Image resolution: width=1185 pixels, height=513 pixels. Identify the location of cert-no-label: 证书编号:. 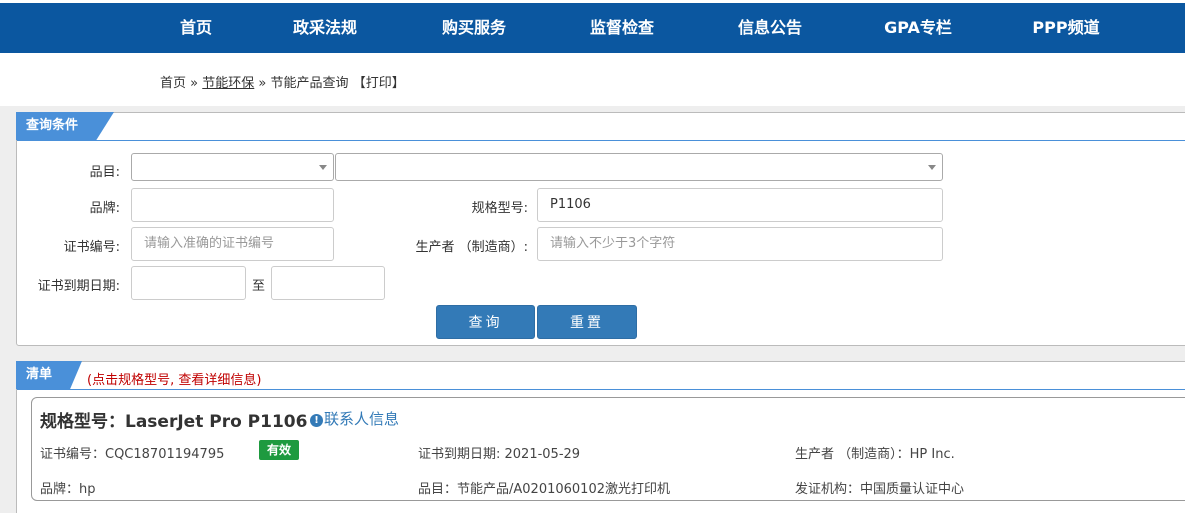
(91, 247).